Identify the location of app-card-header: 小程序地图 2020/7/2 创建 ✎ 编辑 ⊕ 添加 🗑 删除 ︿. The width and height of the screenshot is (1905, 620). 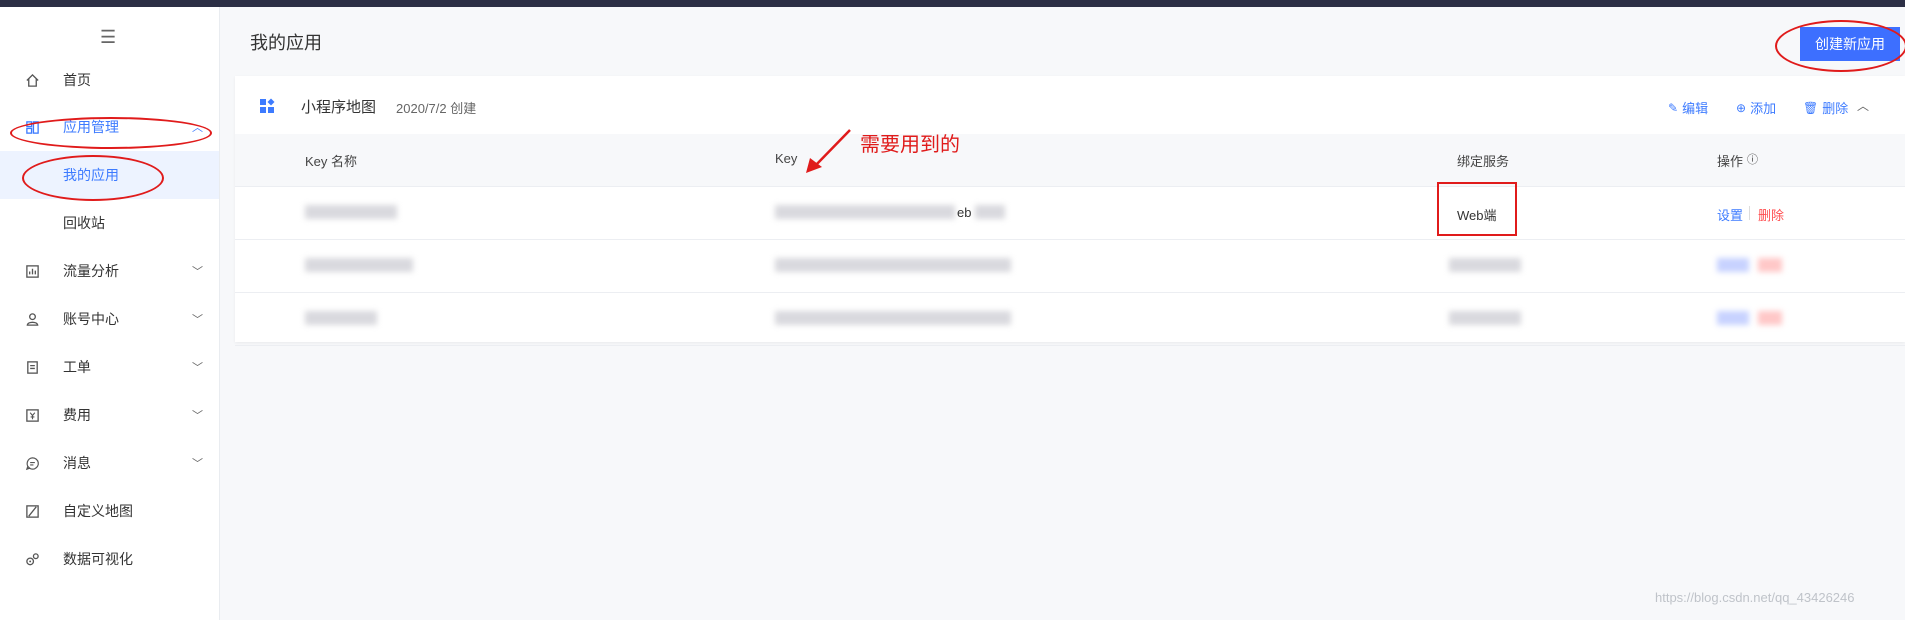
(1070, 105).